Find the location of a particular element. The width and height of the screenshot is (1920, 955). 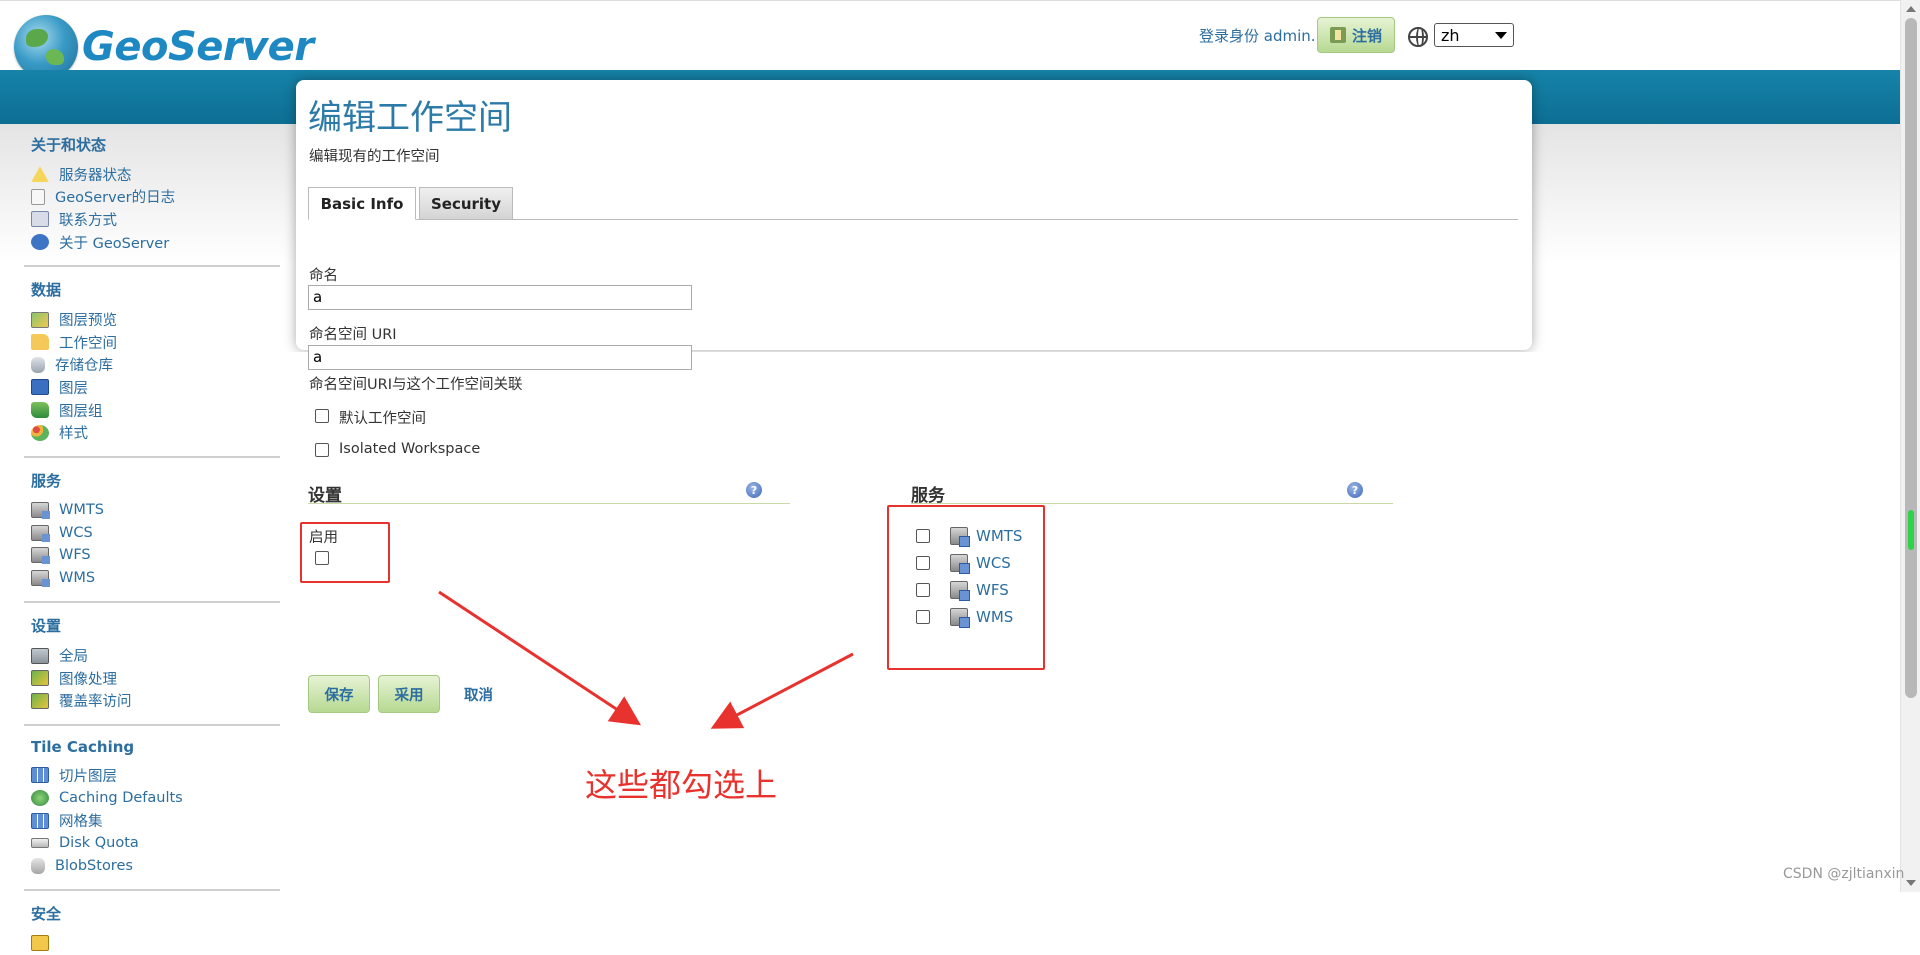

annotation-arrow-right is located at coordinates (782, 690).